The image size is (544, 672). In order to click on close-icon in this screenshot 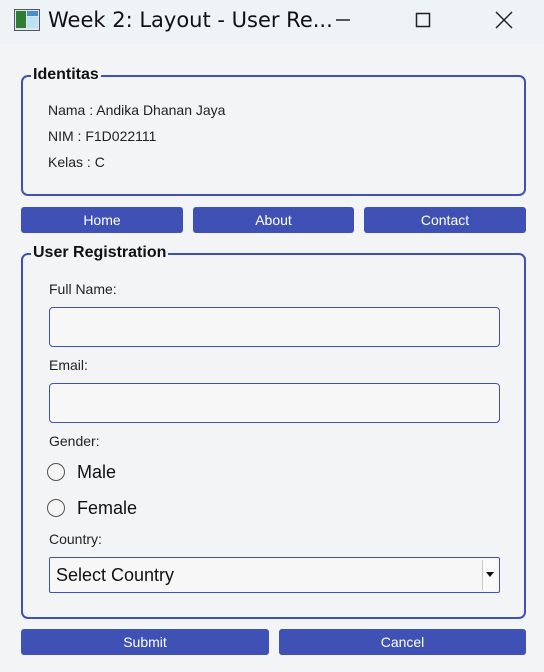, I will do `click(504, 22)`.